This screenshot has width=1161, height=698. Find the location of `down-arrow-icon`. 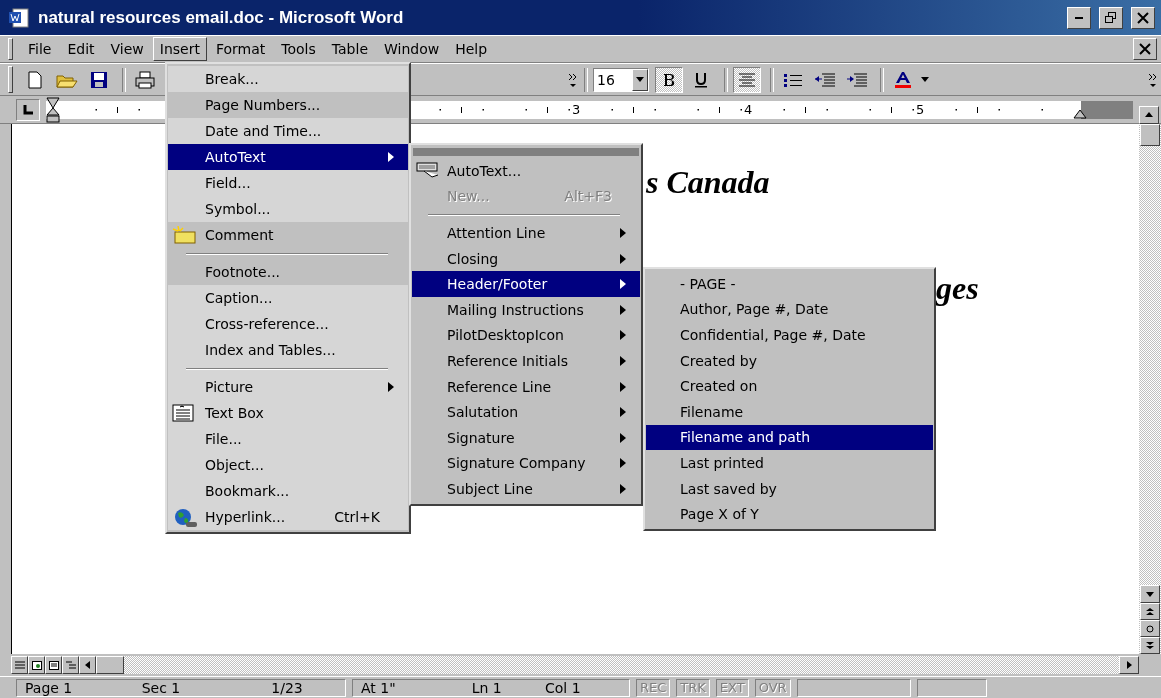

down-arrow-icon is located at coordinates (1150, 594).